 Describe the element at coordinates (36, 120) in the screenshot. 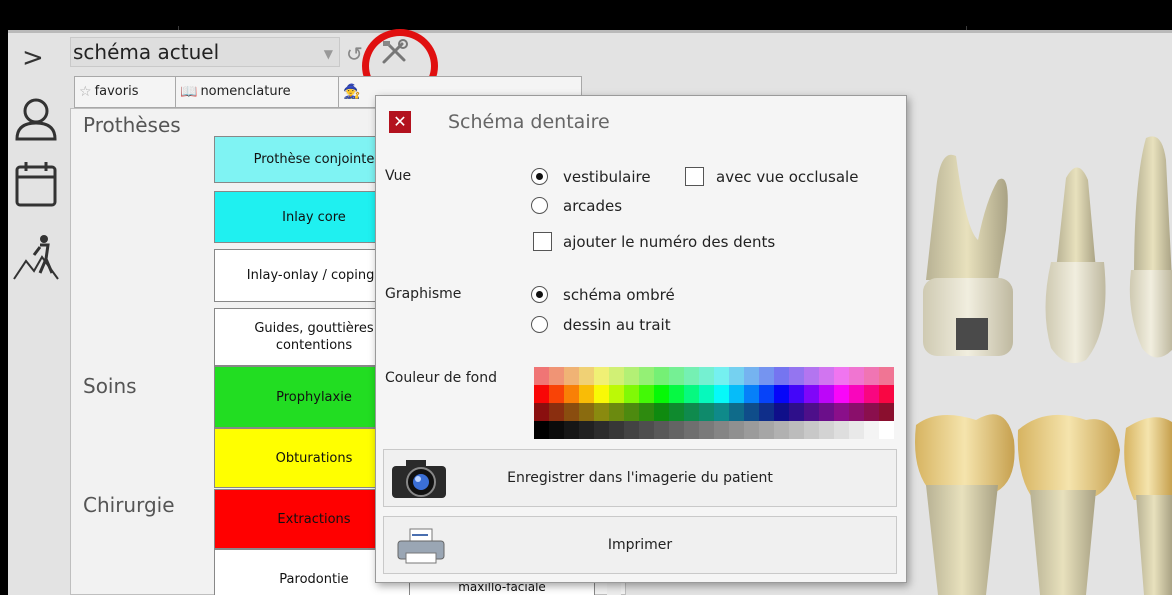

I see `person-icon` at that location.